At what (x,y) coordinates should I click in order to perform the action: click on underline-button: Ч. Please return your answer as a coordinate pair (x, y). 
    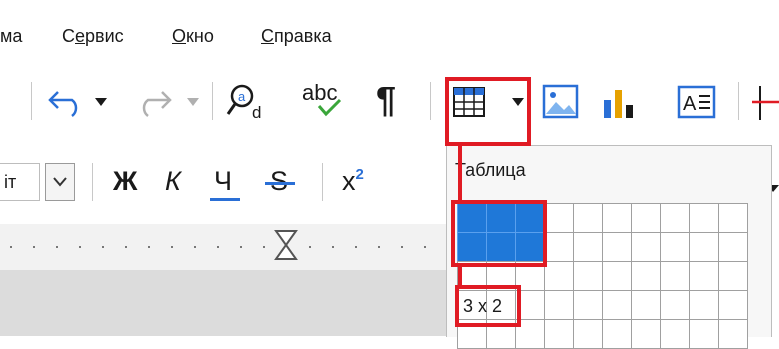
    Looking at the image, I should click on (225, 183).